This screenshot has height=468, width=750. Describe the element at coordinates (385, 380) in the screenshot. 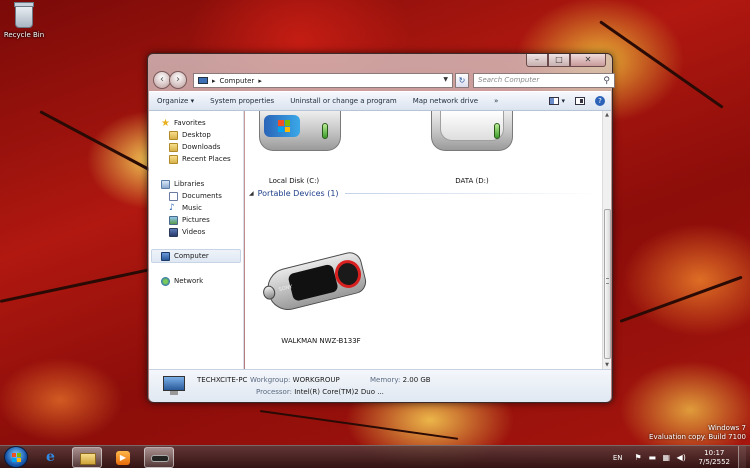

I see `memory-key: Memory:` at that location.